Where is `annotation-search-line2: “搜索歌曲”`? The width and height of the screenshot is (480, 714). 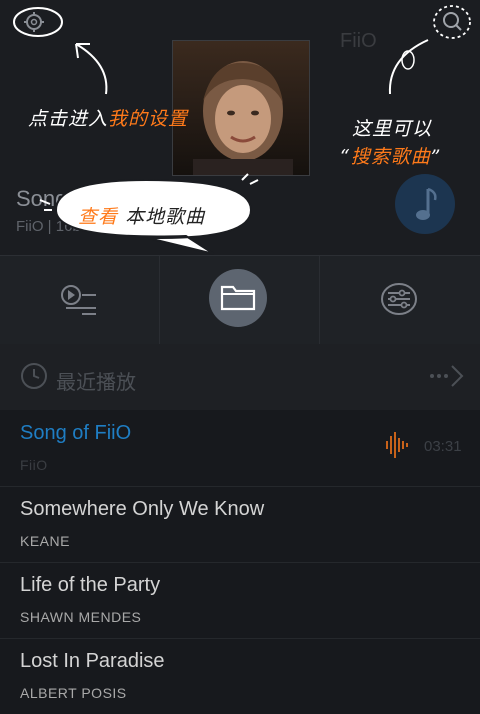
annotation-search-line2: “搜索歌曲” is located at coordinates (390, 155).